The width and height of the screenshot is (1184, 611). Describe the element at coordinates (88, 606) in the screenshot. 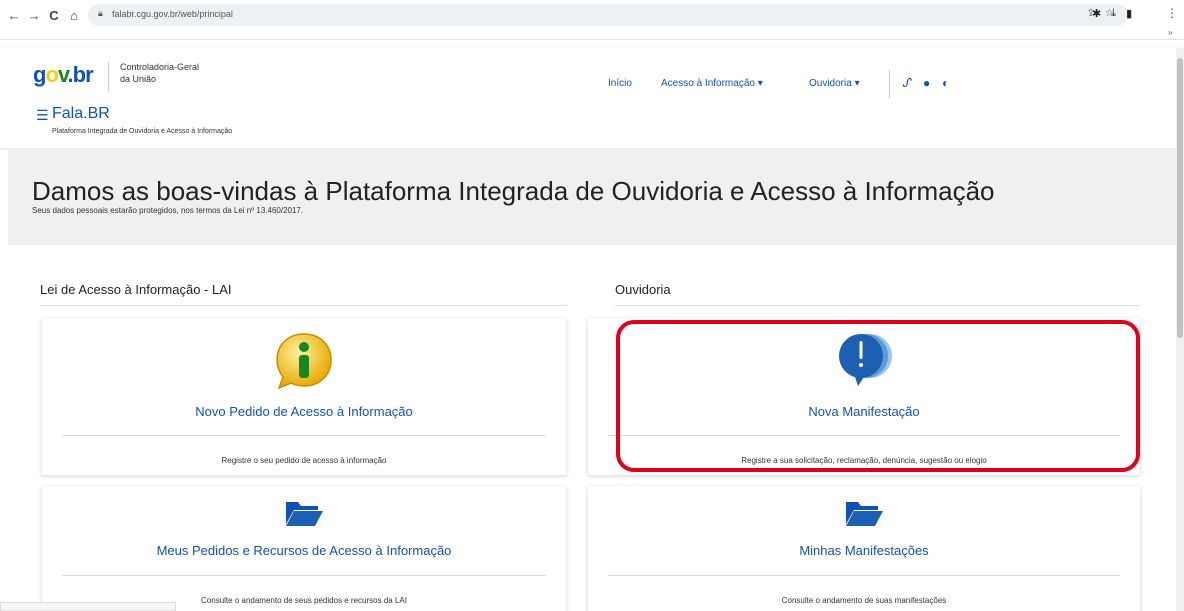

I see `status-bar` at that location.